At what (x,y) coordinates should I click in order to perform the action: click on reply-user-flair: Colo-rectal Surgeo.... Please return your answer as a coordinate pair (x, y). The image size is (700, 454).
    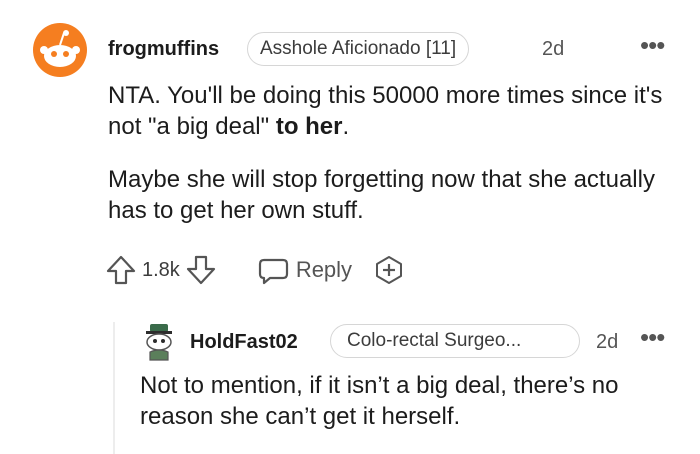
    Looking at the image, I should click on (455, 341).